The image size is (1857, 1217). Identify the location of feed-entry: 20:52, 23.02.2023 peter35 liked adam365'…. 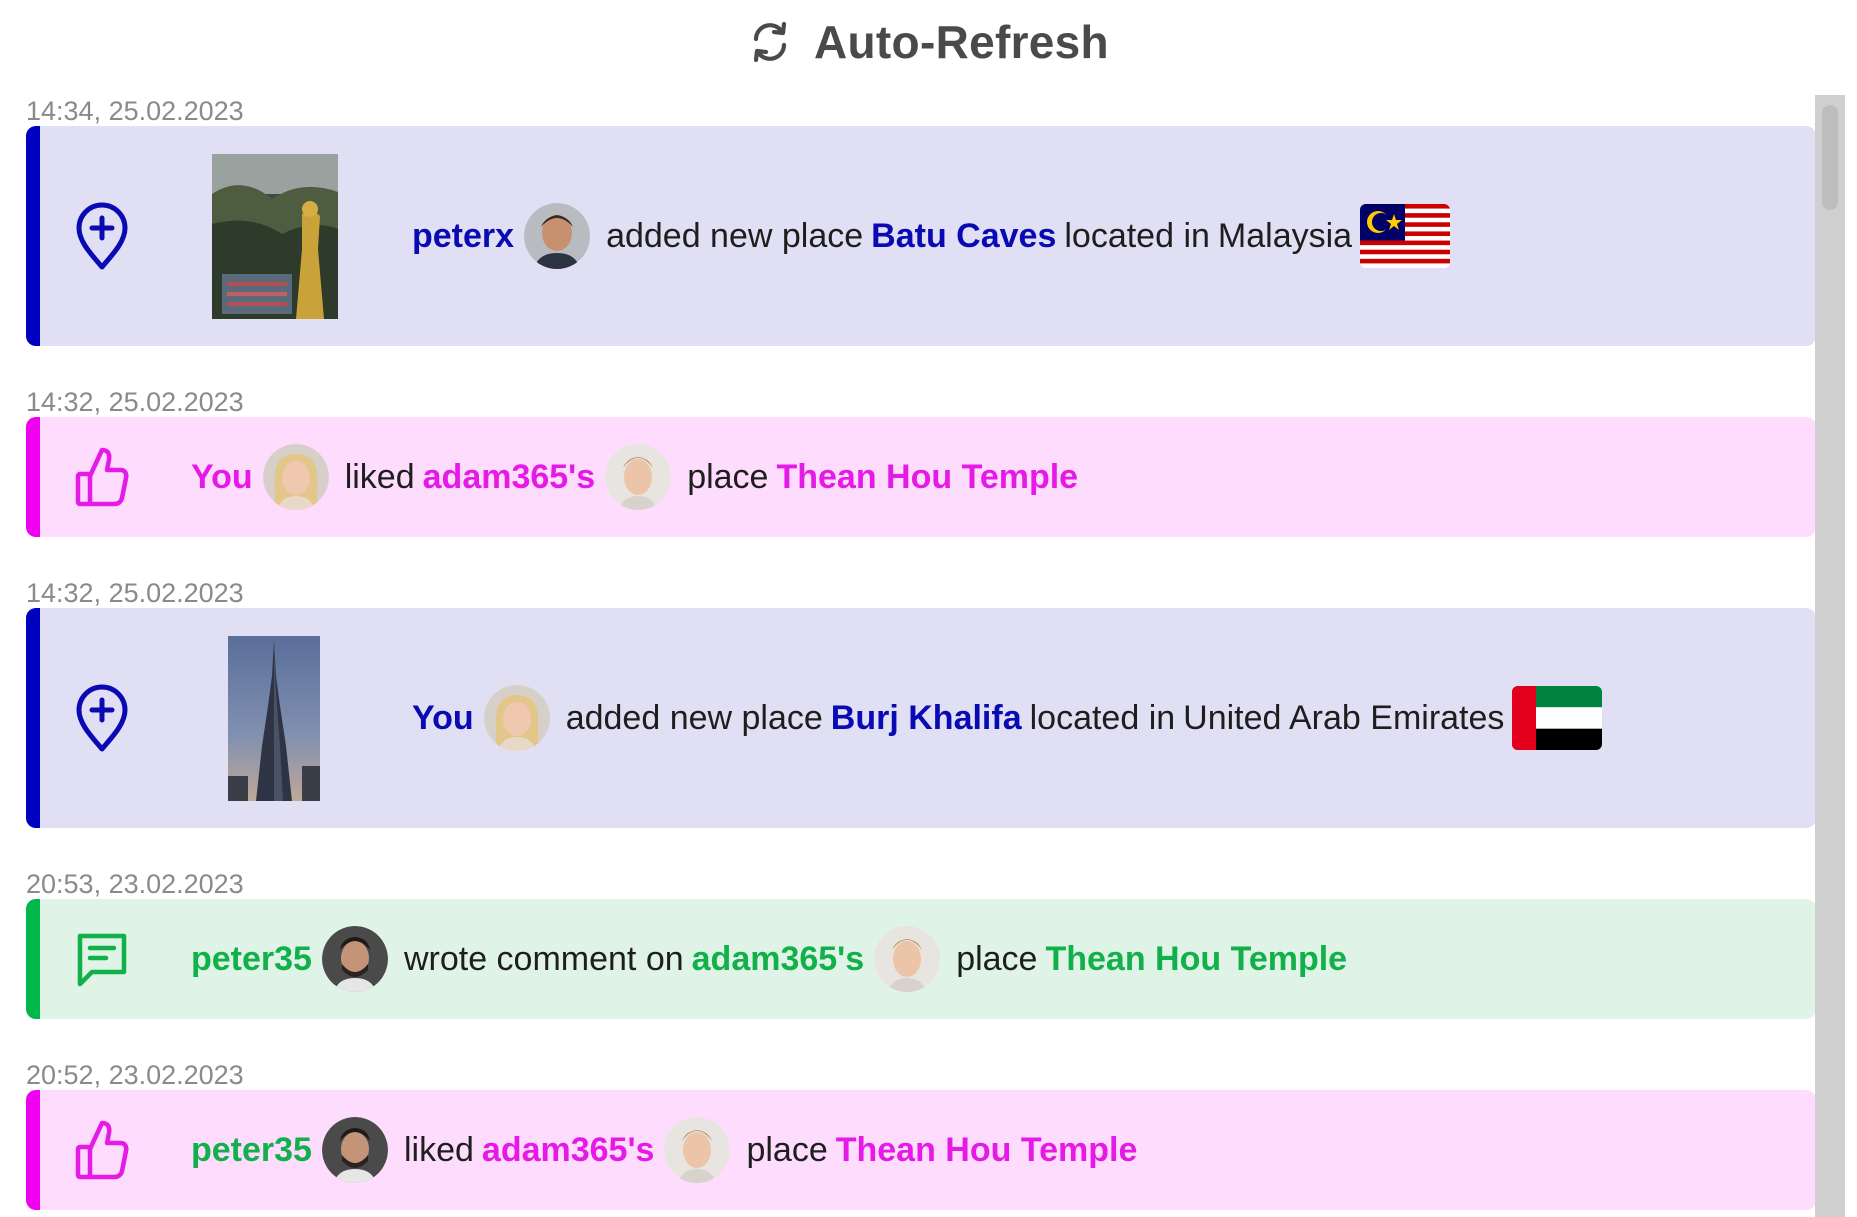
(921, 1129).